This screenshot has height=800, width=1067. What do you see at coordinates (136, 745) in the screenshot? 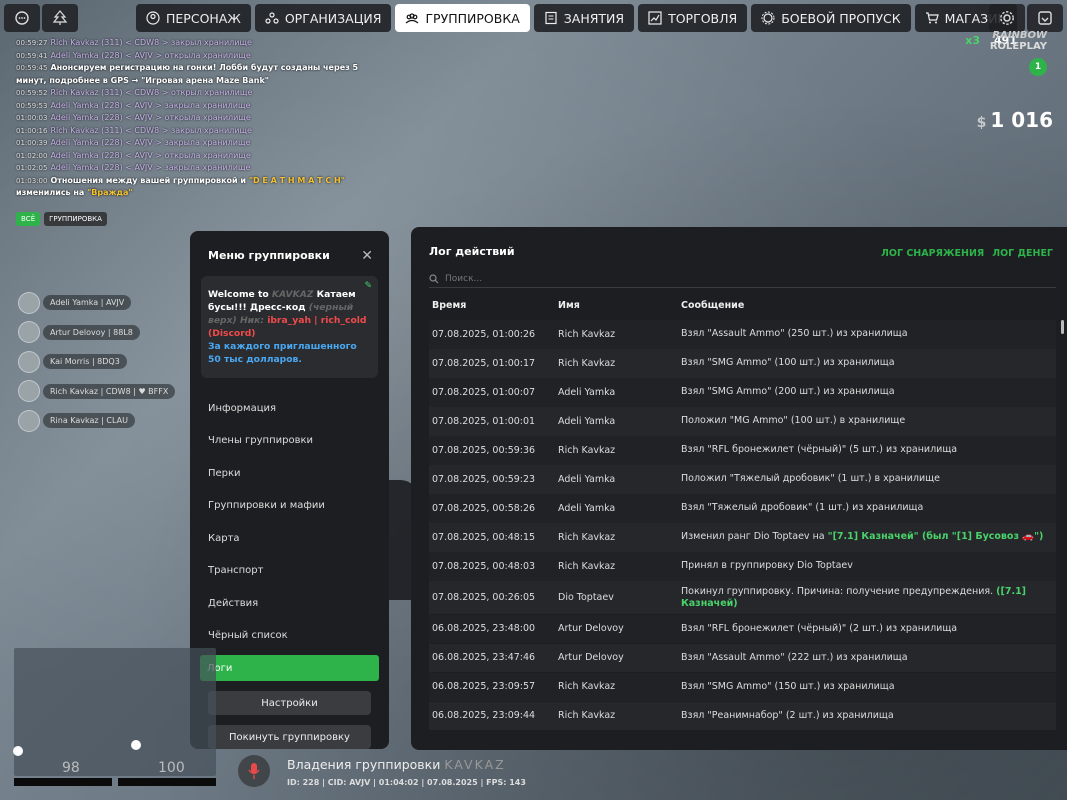
I see `map-marker` at bounding box center [136, 745].